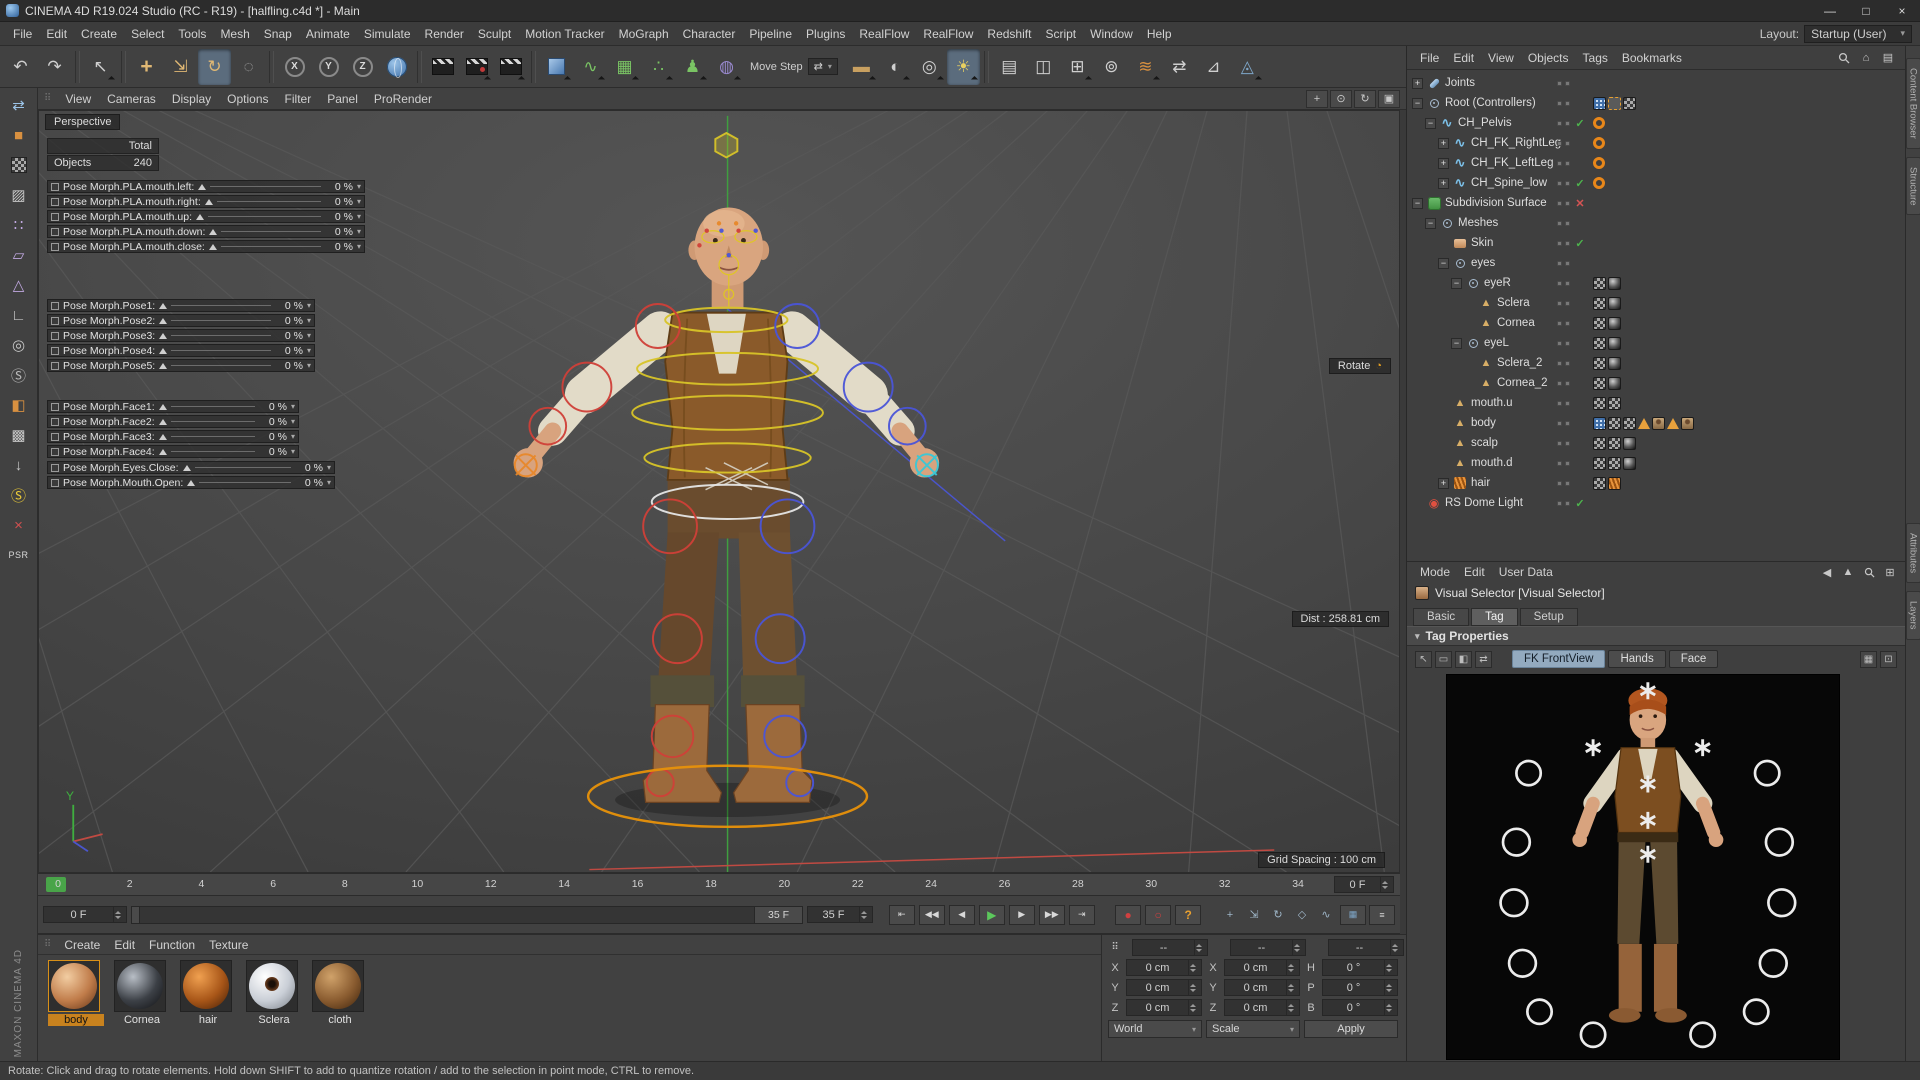  What do you see at coordinates (1656, 503) in the screenshot?
I see `object-row: ◉ RS Dome Light ✓` at bounding box center [1656, 503].